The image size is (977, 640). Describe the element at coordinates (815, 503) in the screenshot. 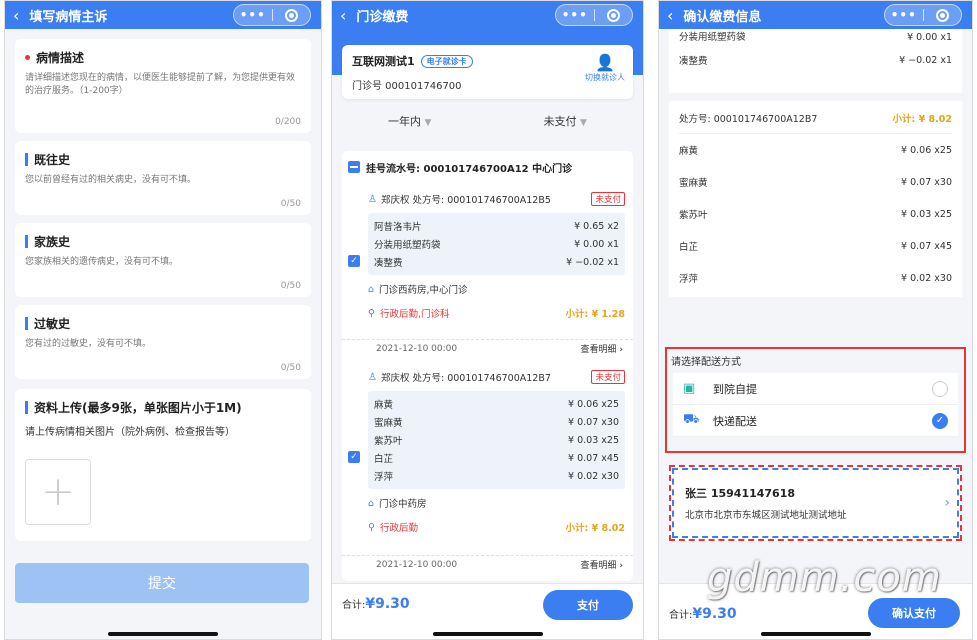

I see `address-card: 张三 15941147618 北京市北京市东城区测试地址测试地址 ›` at that location.